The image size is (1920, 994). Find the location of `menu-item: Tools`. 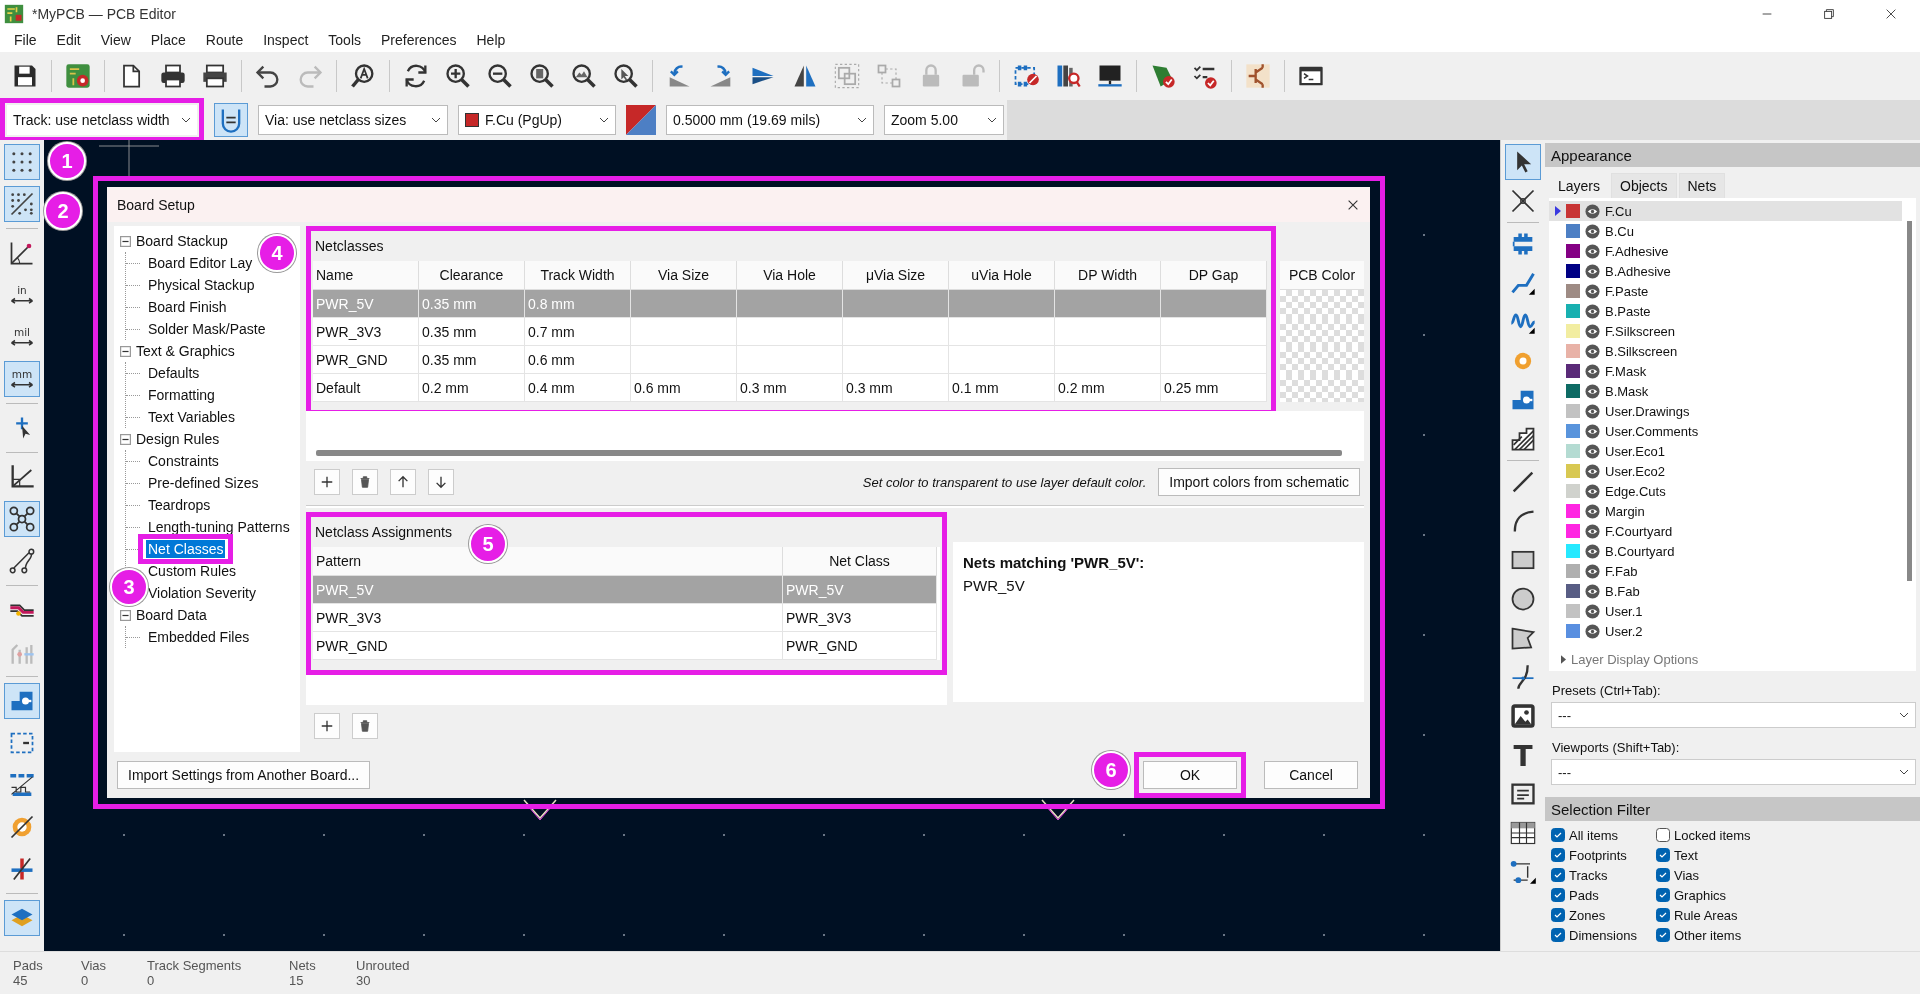

menu-item: Tools is located at coordinates (344, 40).